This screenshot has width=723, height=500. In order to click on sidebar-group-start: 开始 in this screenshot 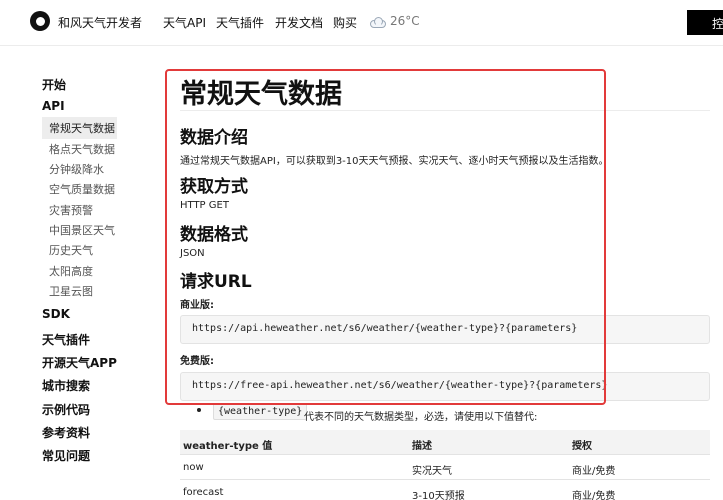, I will do `click(54, 84)`.